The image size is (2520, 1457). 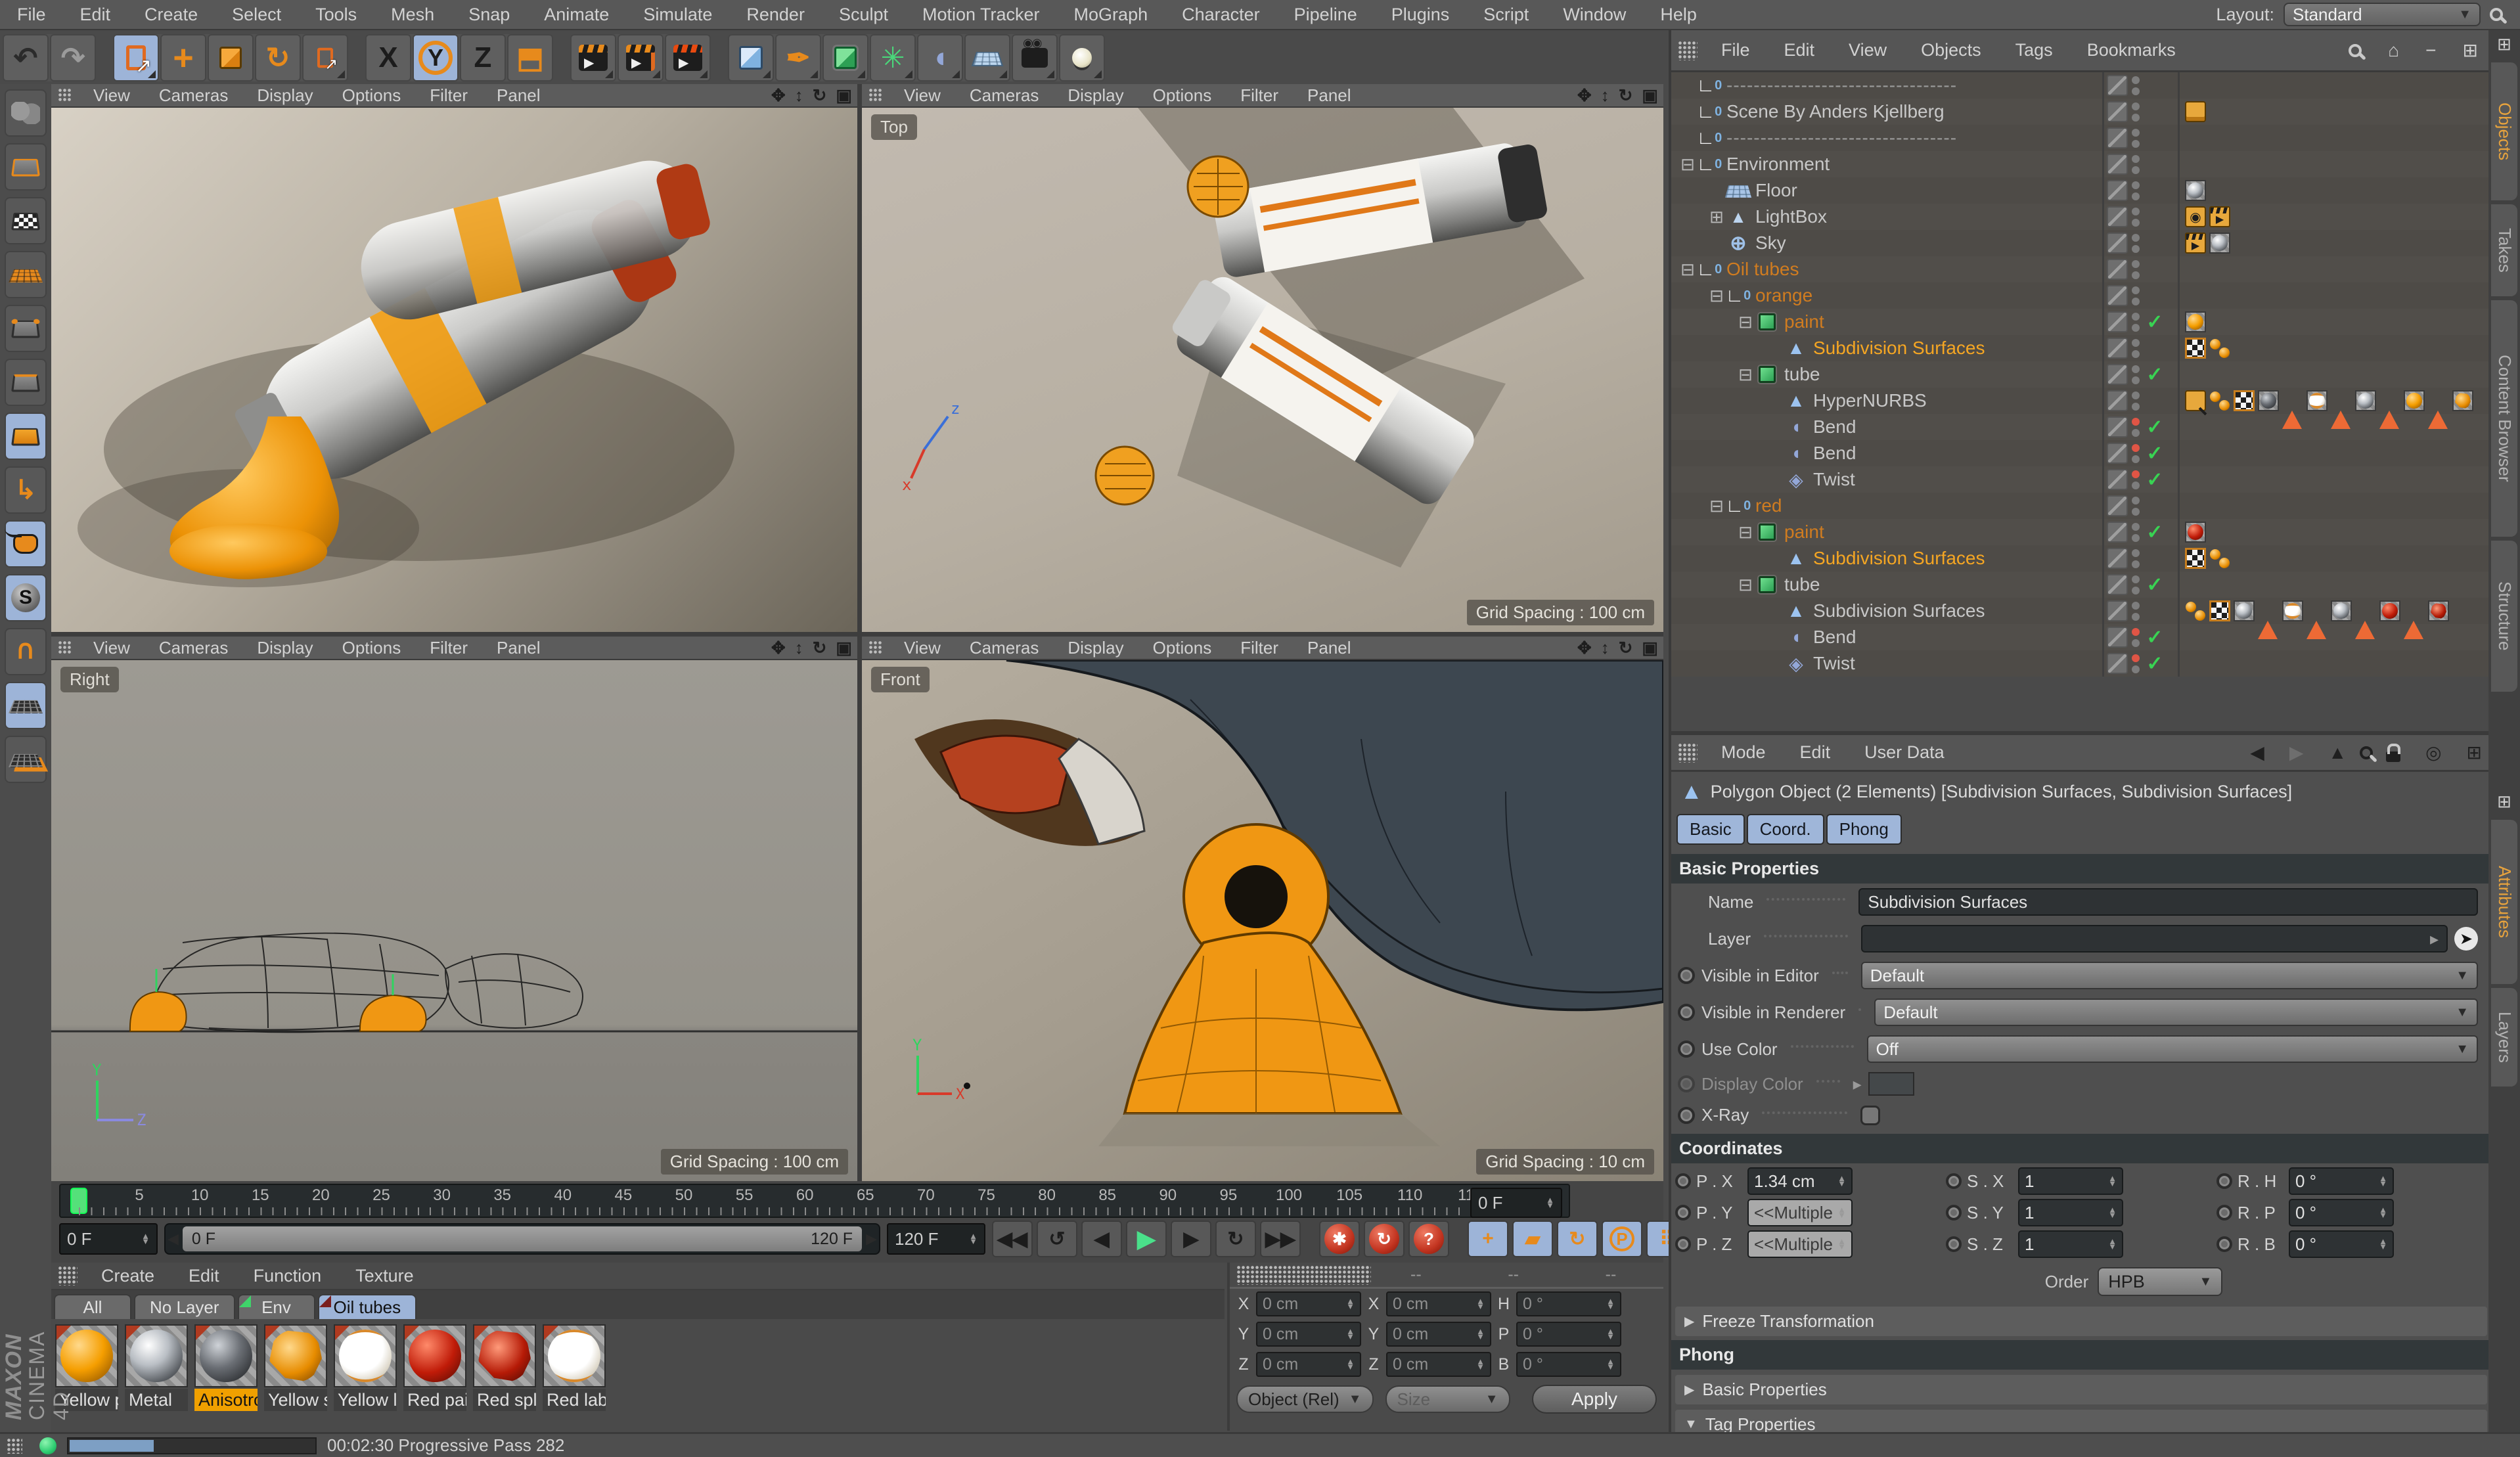 I want to click on menu-item-edit: Edit, so click(x=1815, y=752).